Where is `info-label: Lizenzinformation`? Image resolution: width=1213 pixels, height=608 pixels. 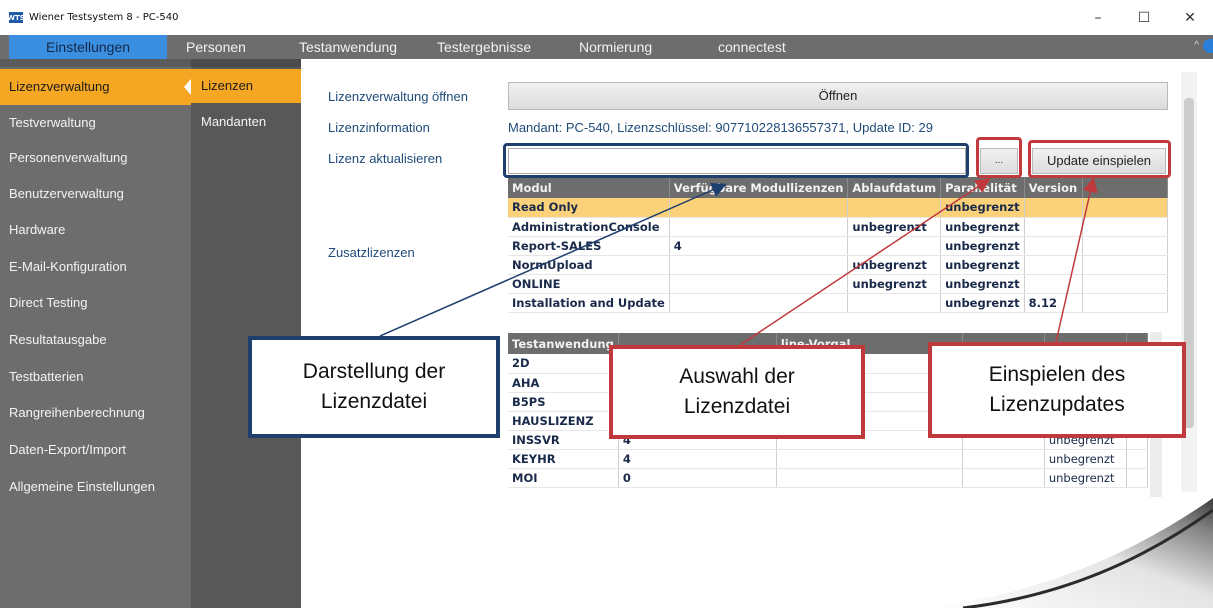
info-label: Lizenzinformation is located at coordinates (379, 127).